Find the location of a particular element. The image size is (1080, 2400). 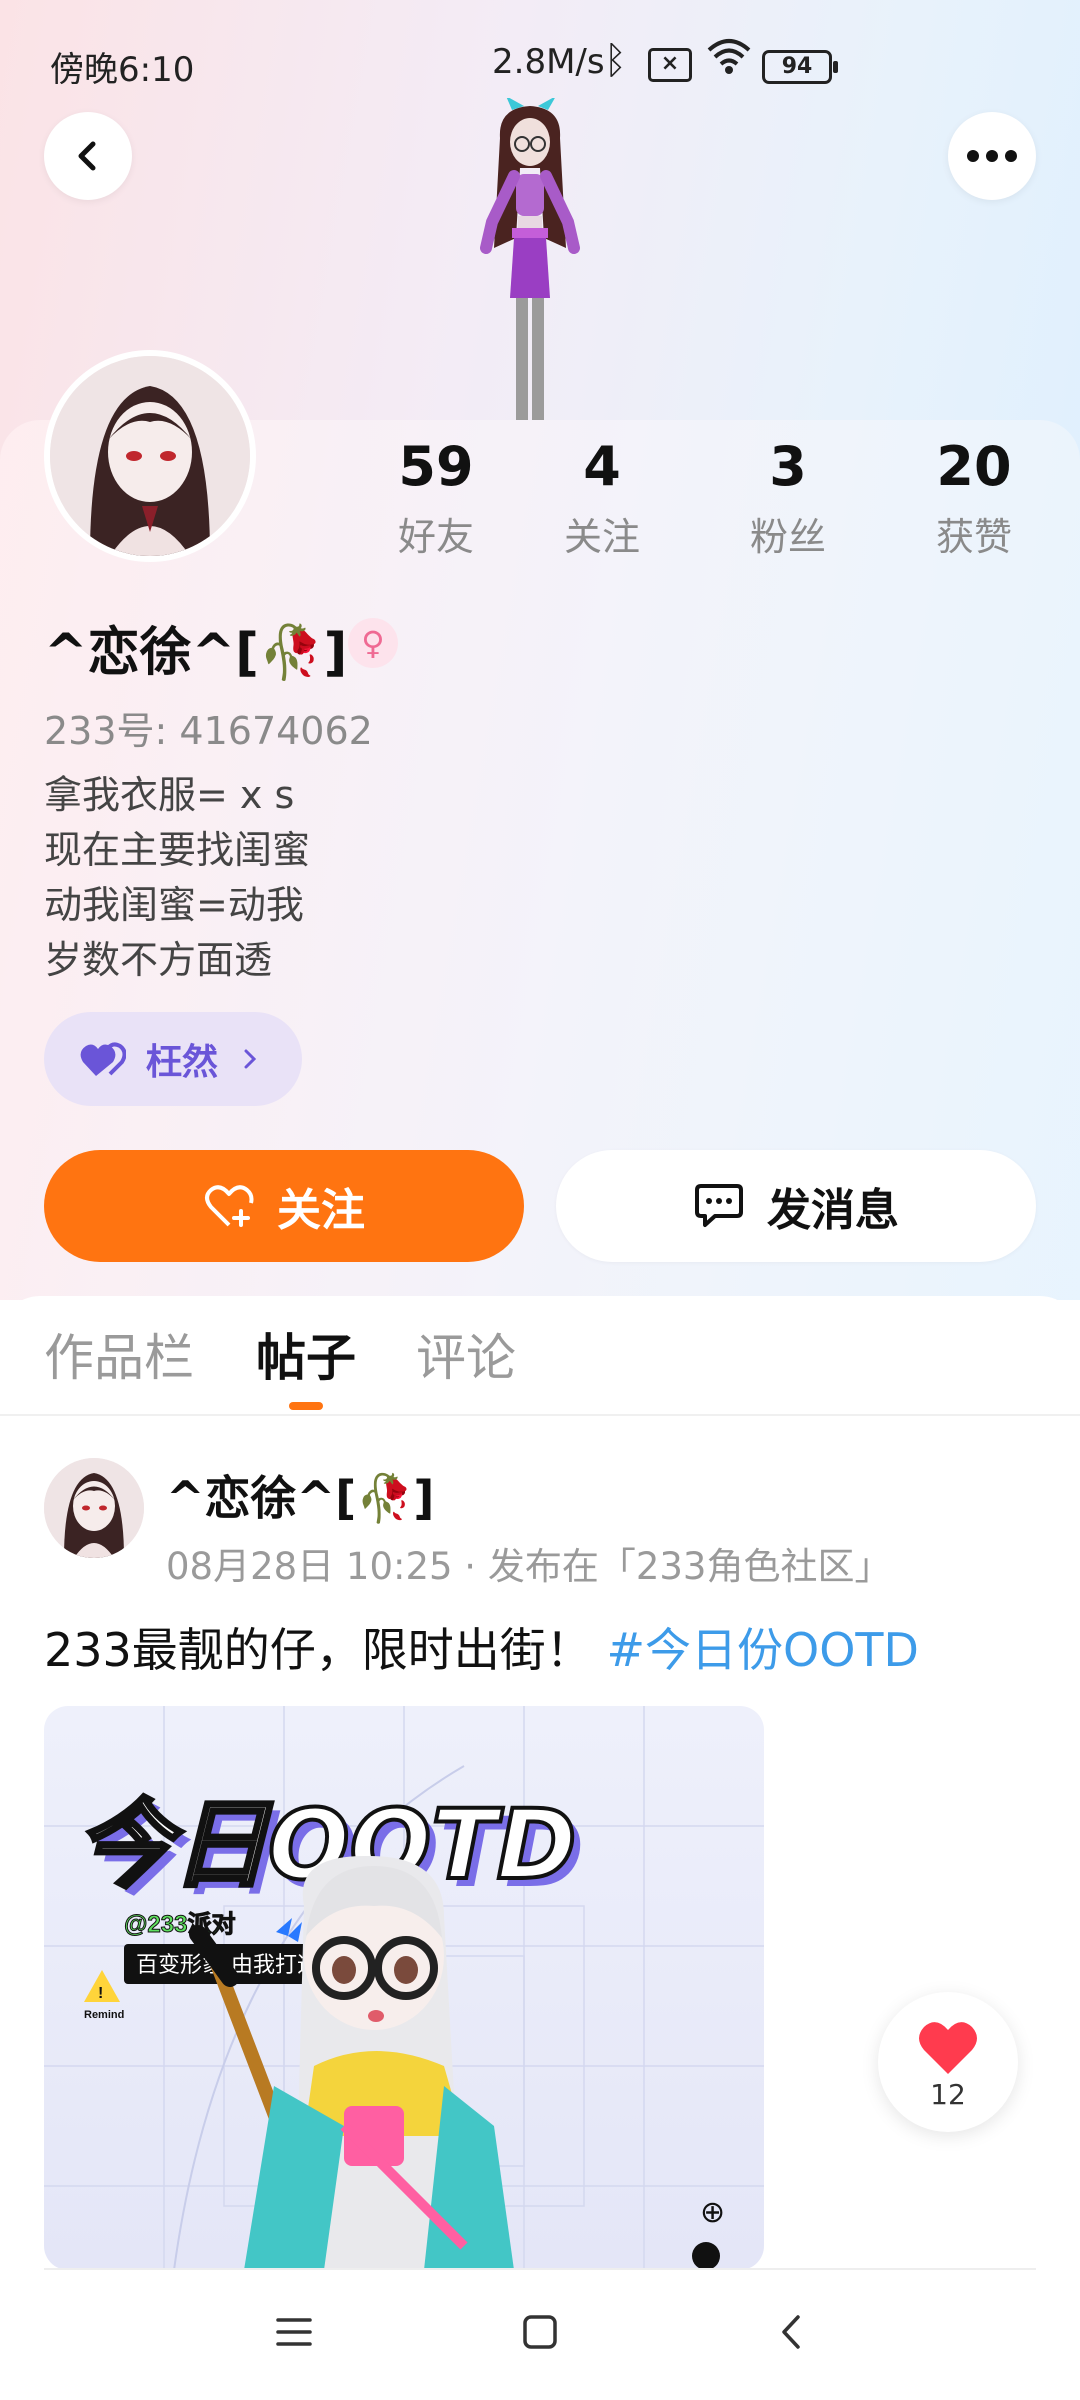

stat-likes: 20 获赞 is located at coordinates (974, 496).